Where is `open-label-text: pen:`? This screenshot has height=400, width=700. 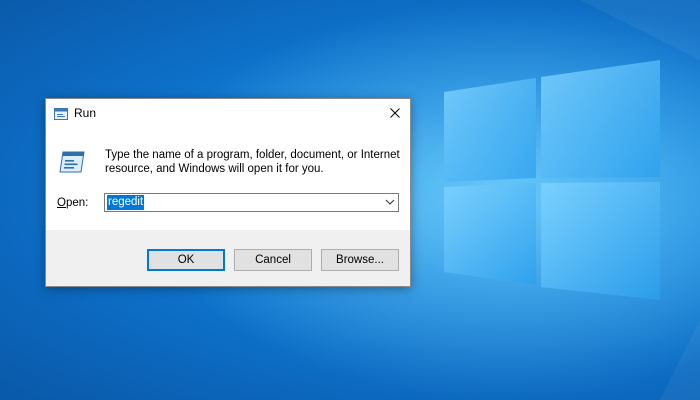
open-label-text: pen: is located at coordinates (77, 203).